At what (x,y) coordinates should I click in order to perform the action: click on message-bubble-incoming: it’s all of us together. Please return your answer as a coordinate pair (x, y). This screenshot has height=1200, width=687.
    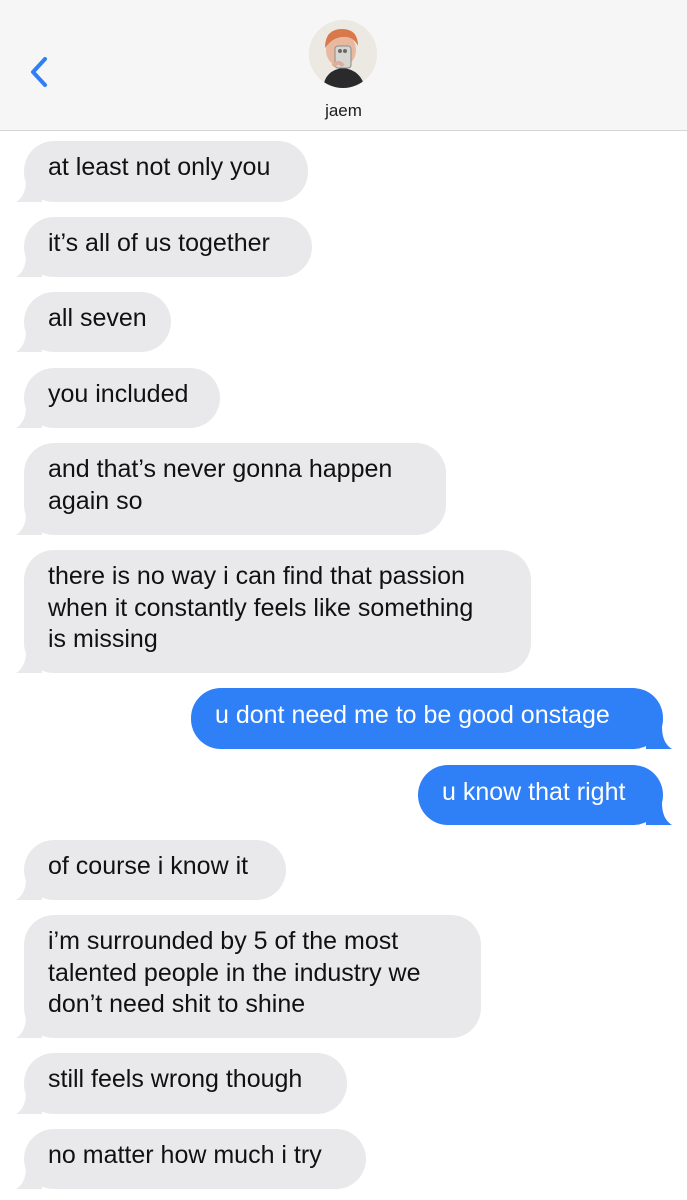
    Looking at the image, I should click on (164, 247).